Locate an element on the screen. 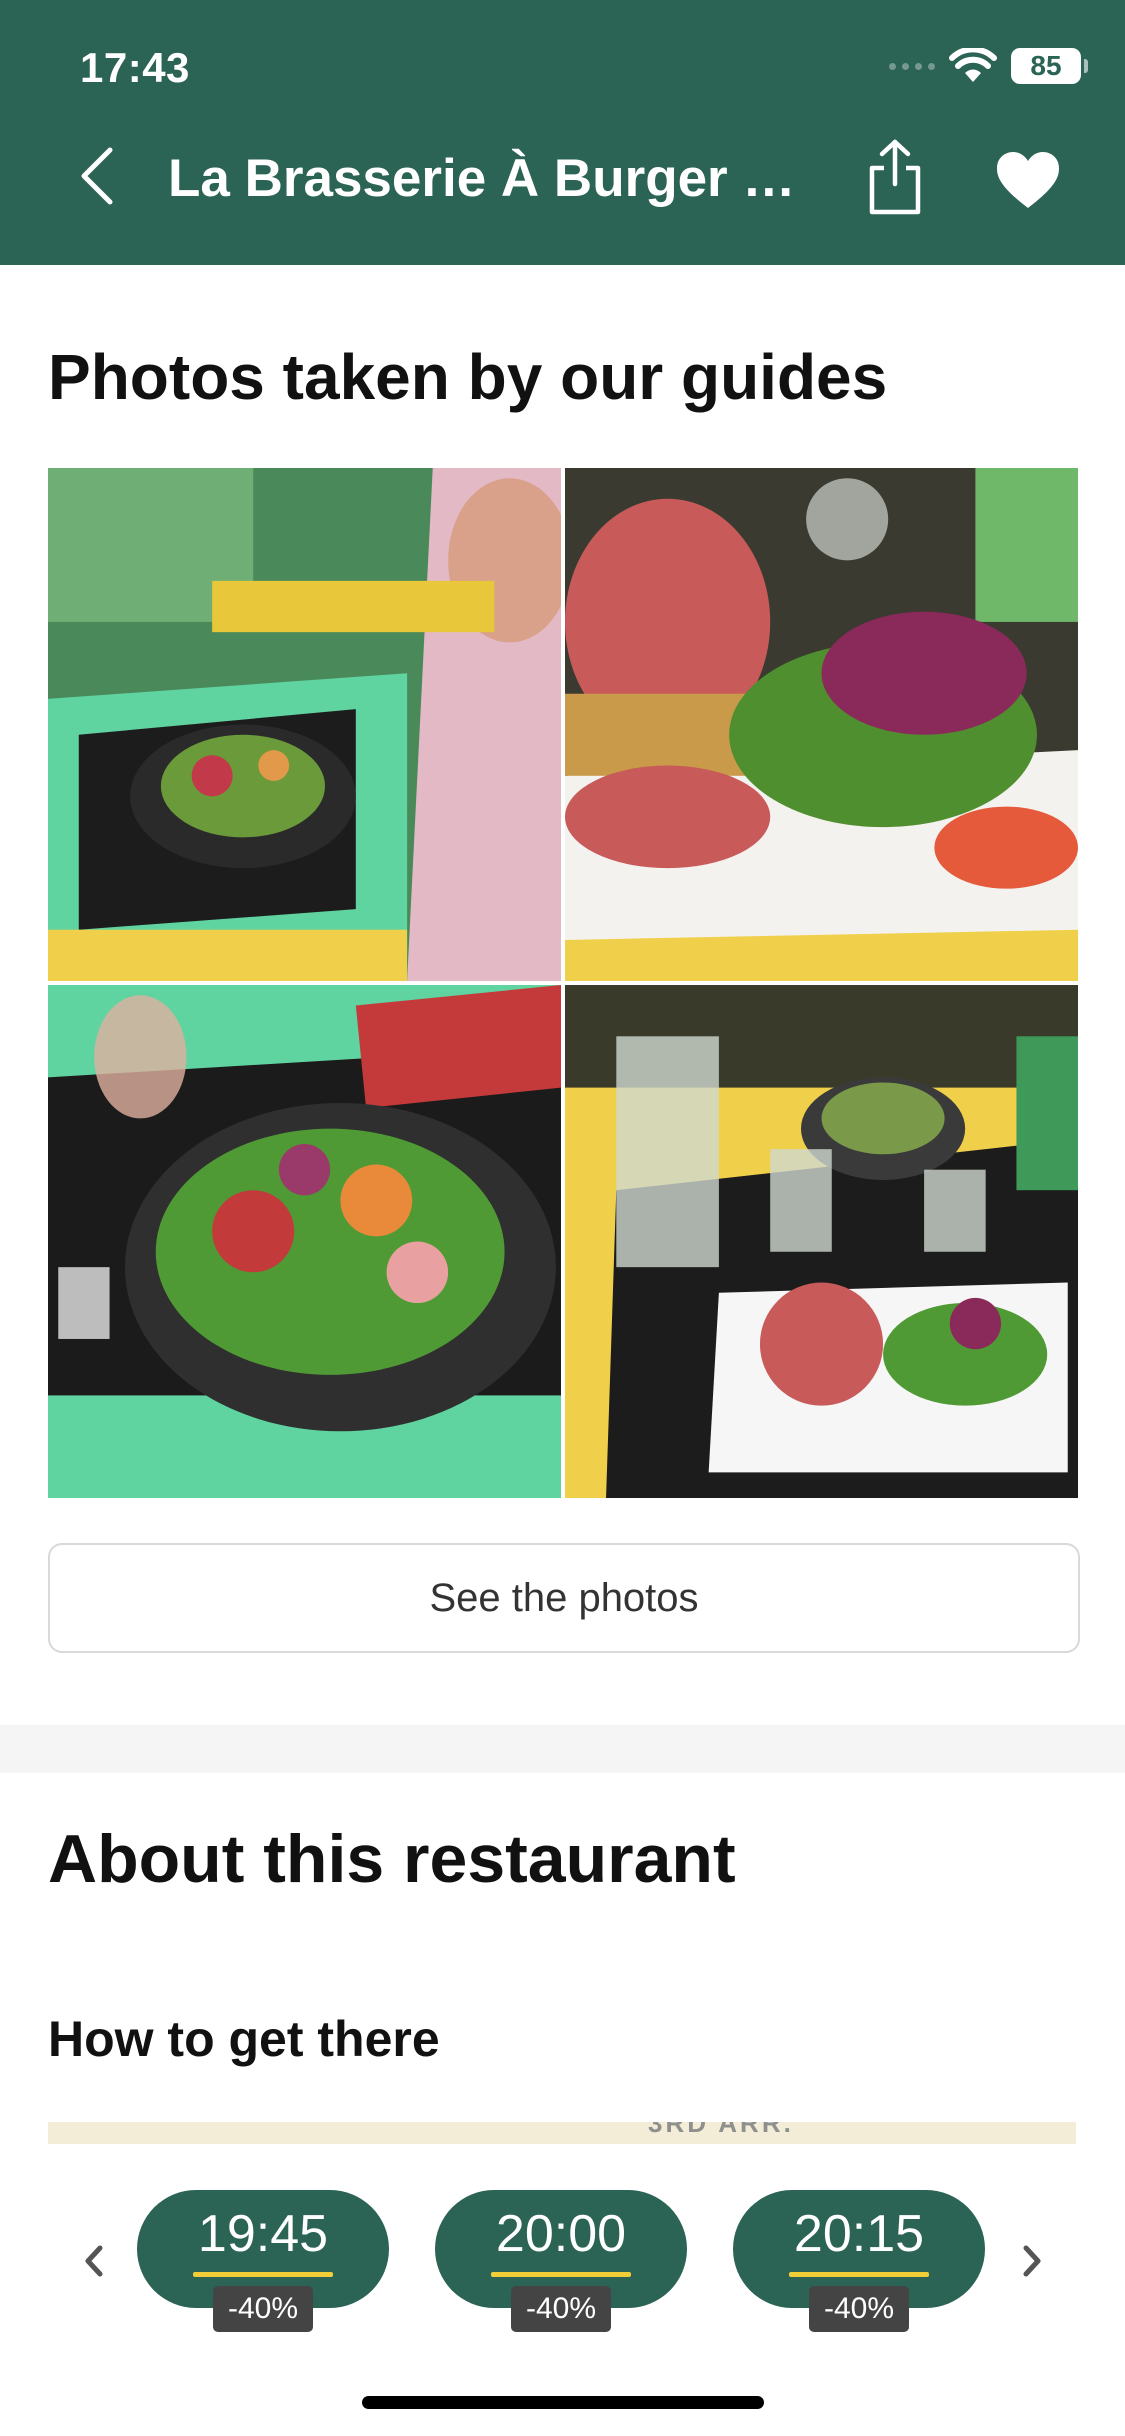 The height and width of the screenshot is (2436, 1125). photos-section-title: Photos taken by our guides is located at coordinates (468, 377).